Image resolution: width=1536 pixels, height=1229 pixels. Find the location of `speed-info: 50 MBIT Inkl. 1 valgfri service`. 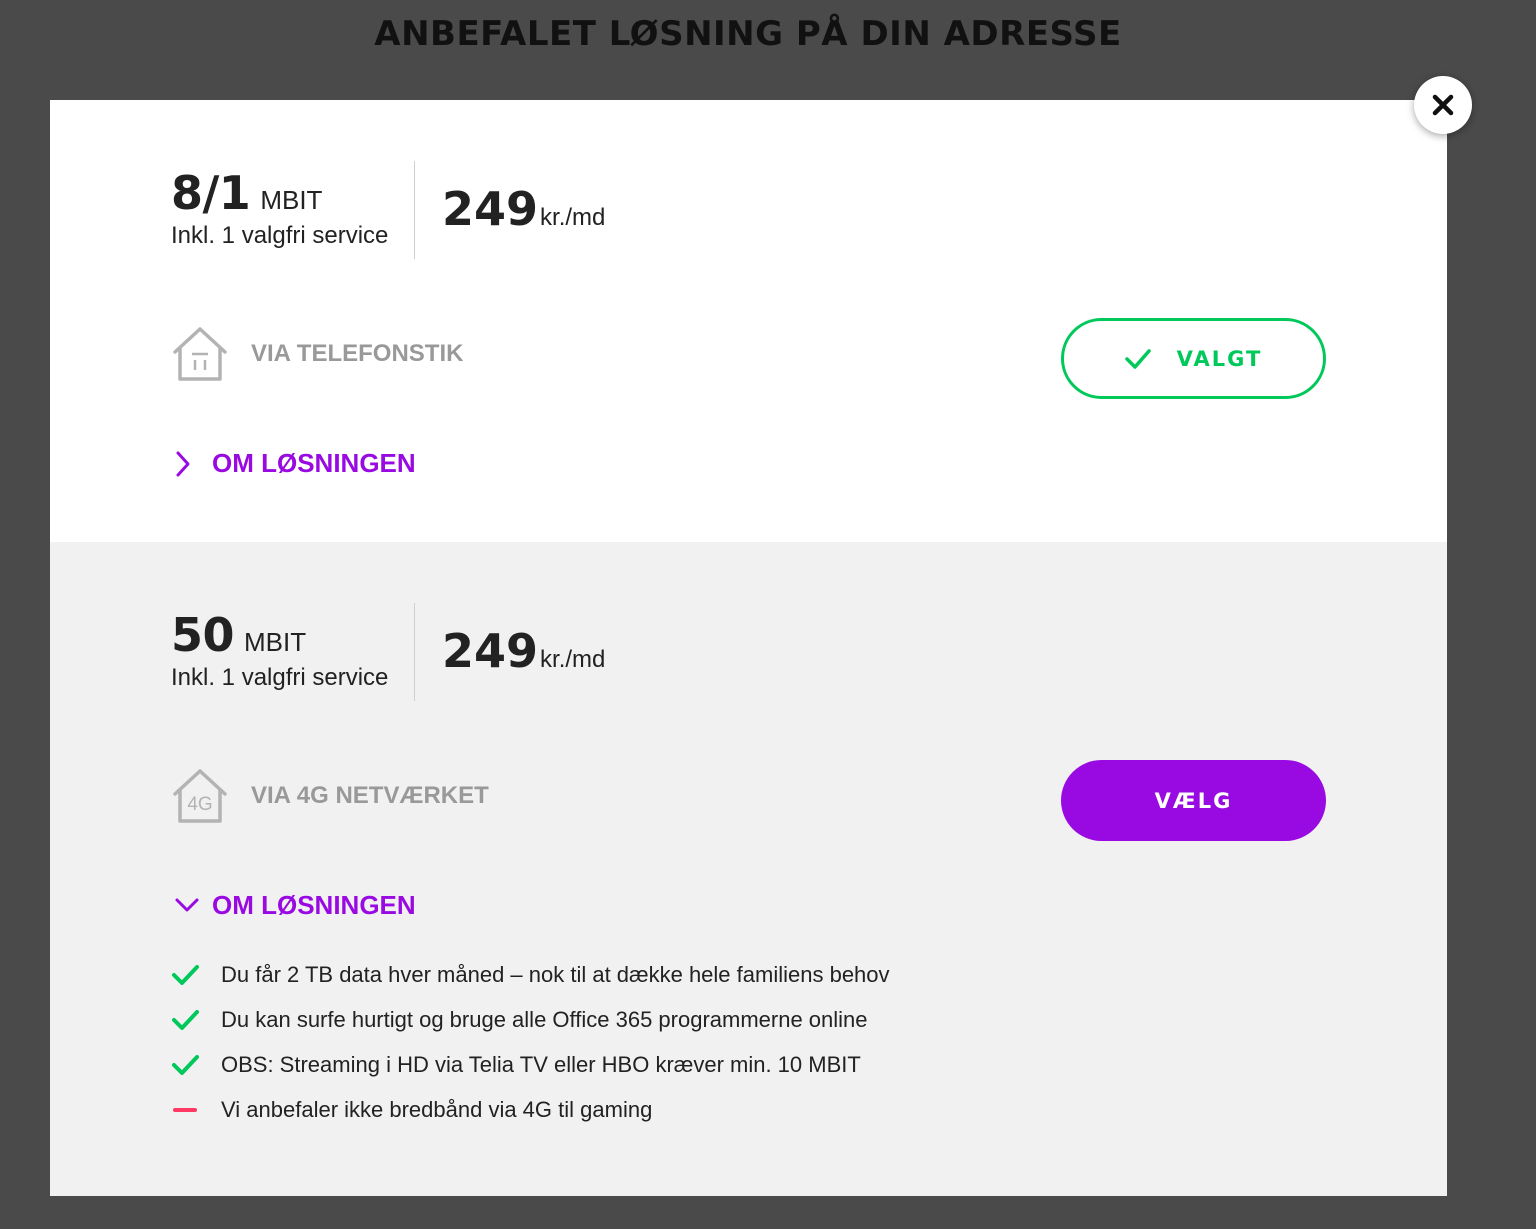

speed-info: 50 MBIT Inkl. 1 valgfri service is located at coordinates (291, 650).